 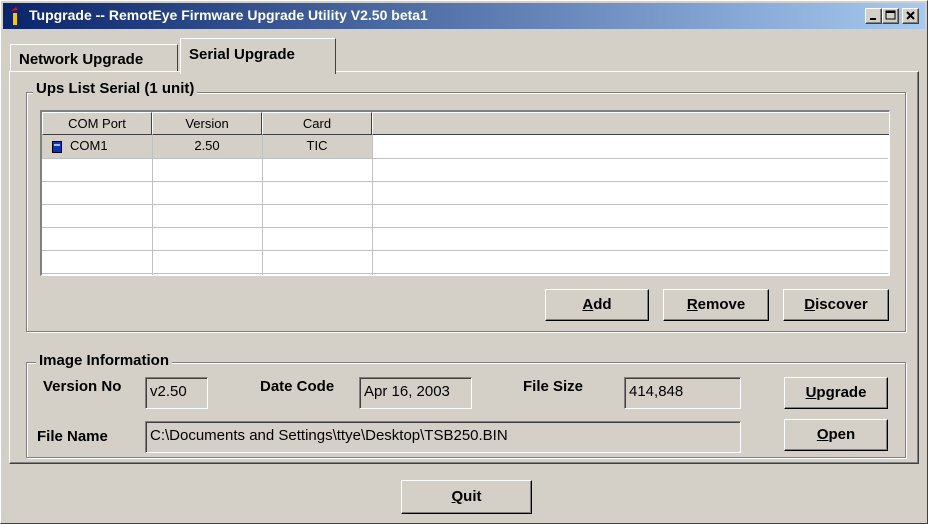 I want to click on discover-button: Discover, so click(x=836, y=305).